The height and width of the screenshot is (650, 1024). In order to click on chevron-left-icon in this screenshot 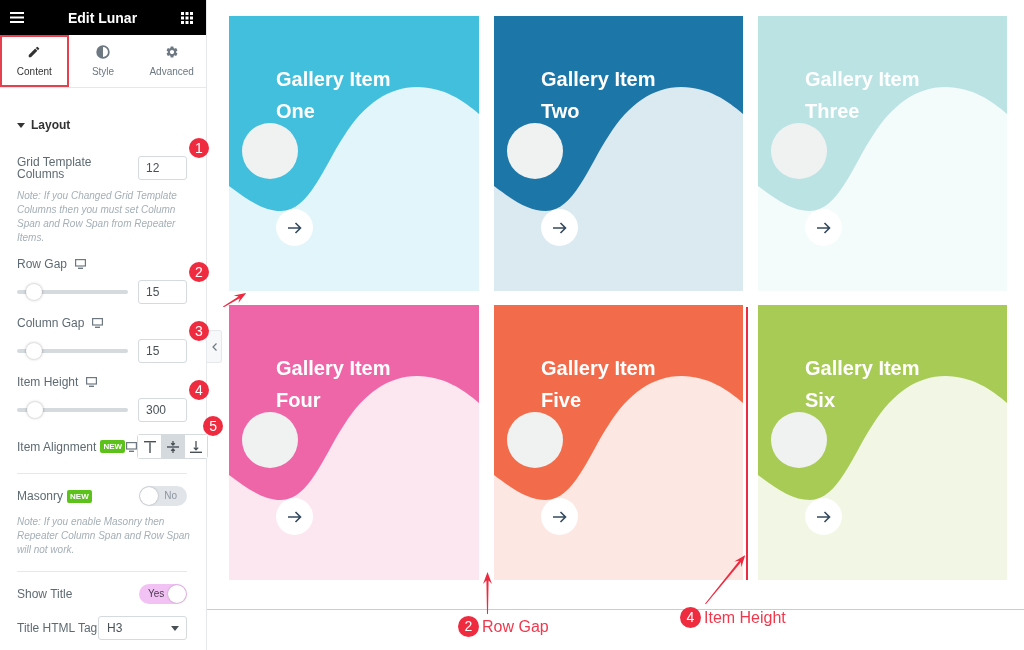, I will do `click(214, 346)`.